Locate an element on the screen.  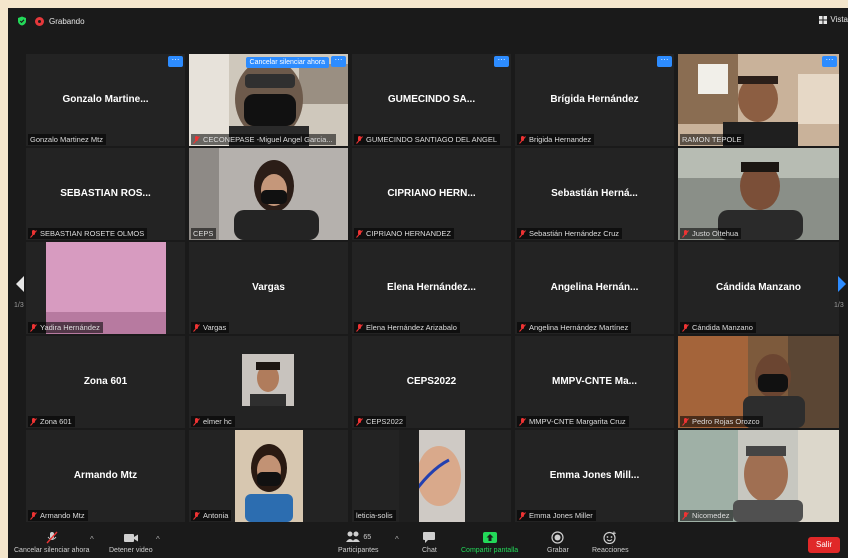
participant-name: CEPS2022 is located at coordinates (431, 381).